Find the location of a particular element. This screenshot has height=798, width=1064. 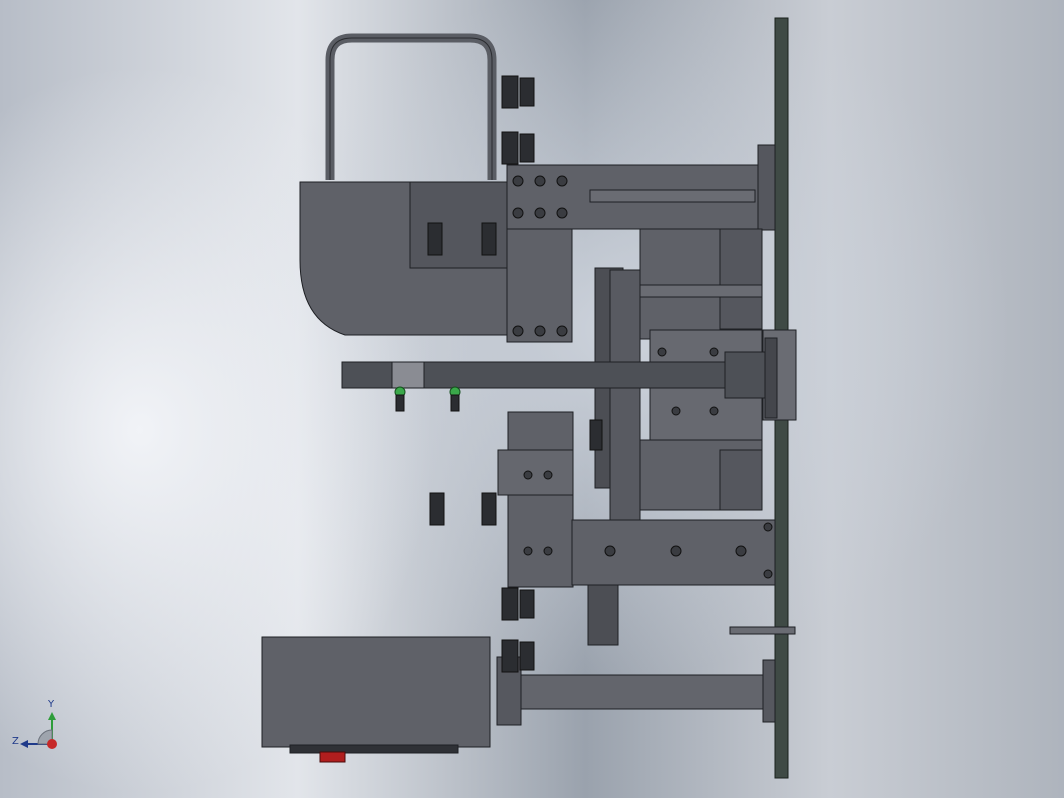

axis-triad-icon is located at coordinates (38, 730).